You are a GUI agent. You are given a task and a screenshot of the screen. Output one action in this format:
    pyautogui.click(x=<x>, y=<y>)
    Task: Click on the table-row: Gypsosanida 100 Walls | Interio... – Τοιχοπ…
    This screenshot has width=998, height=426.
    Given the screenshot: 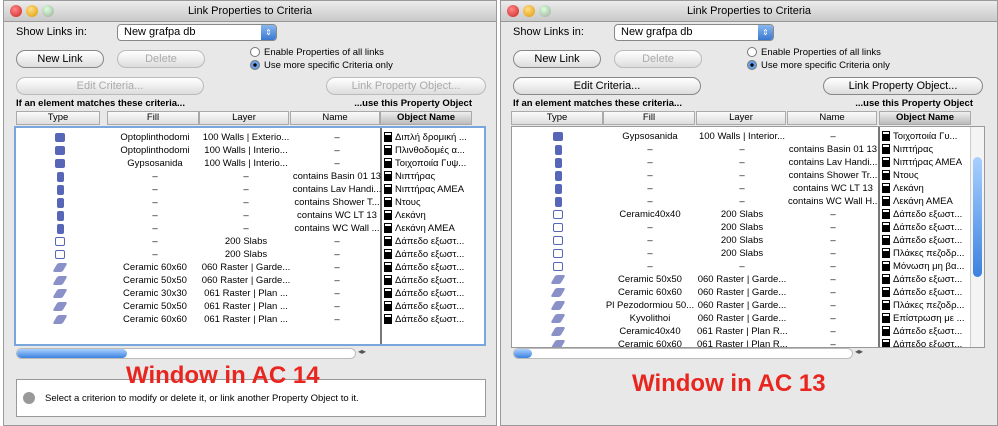 What is the action you would take?
    pyautogui.click(x=250, y=163)
    